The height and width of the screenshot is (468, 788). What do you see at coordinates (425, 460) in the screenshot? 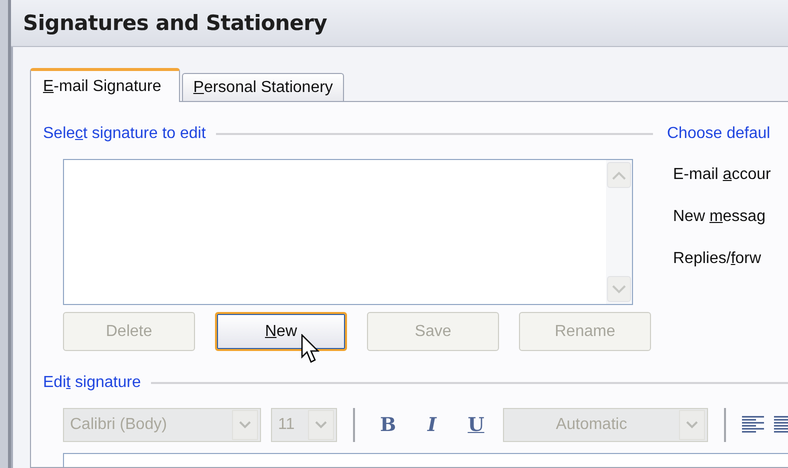
I see `signature-editor` at bounding box center [425, 460].